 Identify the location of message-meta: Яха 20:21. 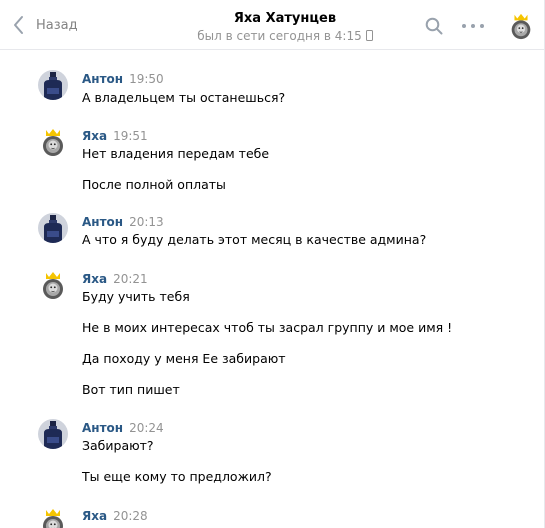
(115, 278).